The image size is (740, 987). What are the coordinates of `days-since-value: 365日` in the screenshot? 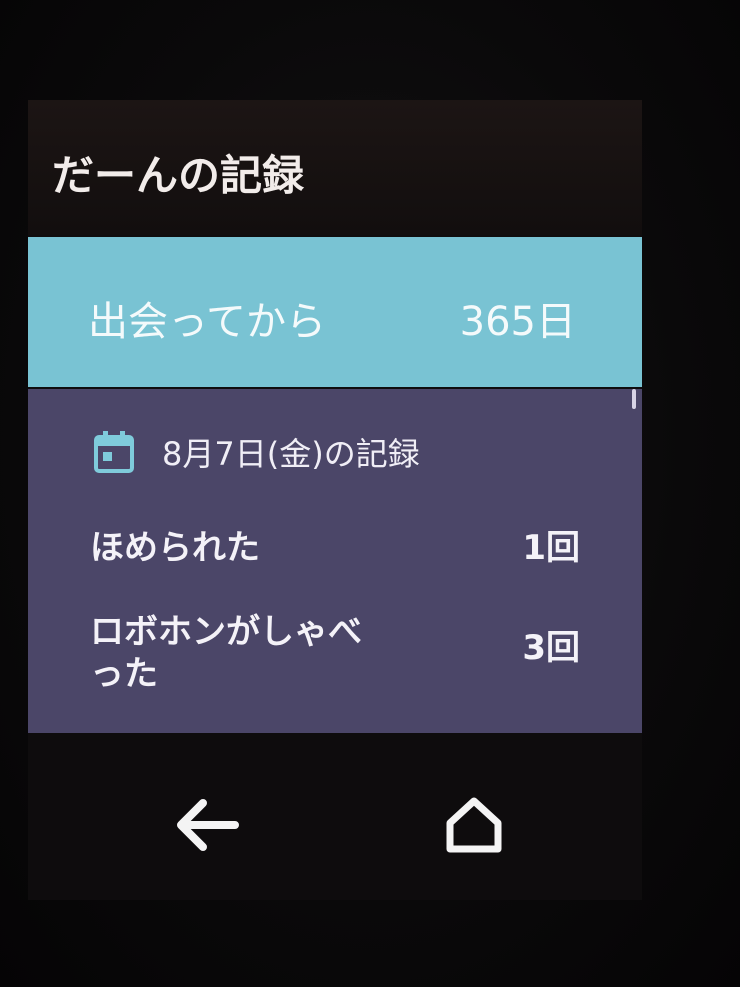 It's located at (517, 322).